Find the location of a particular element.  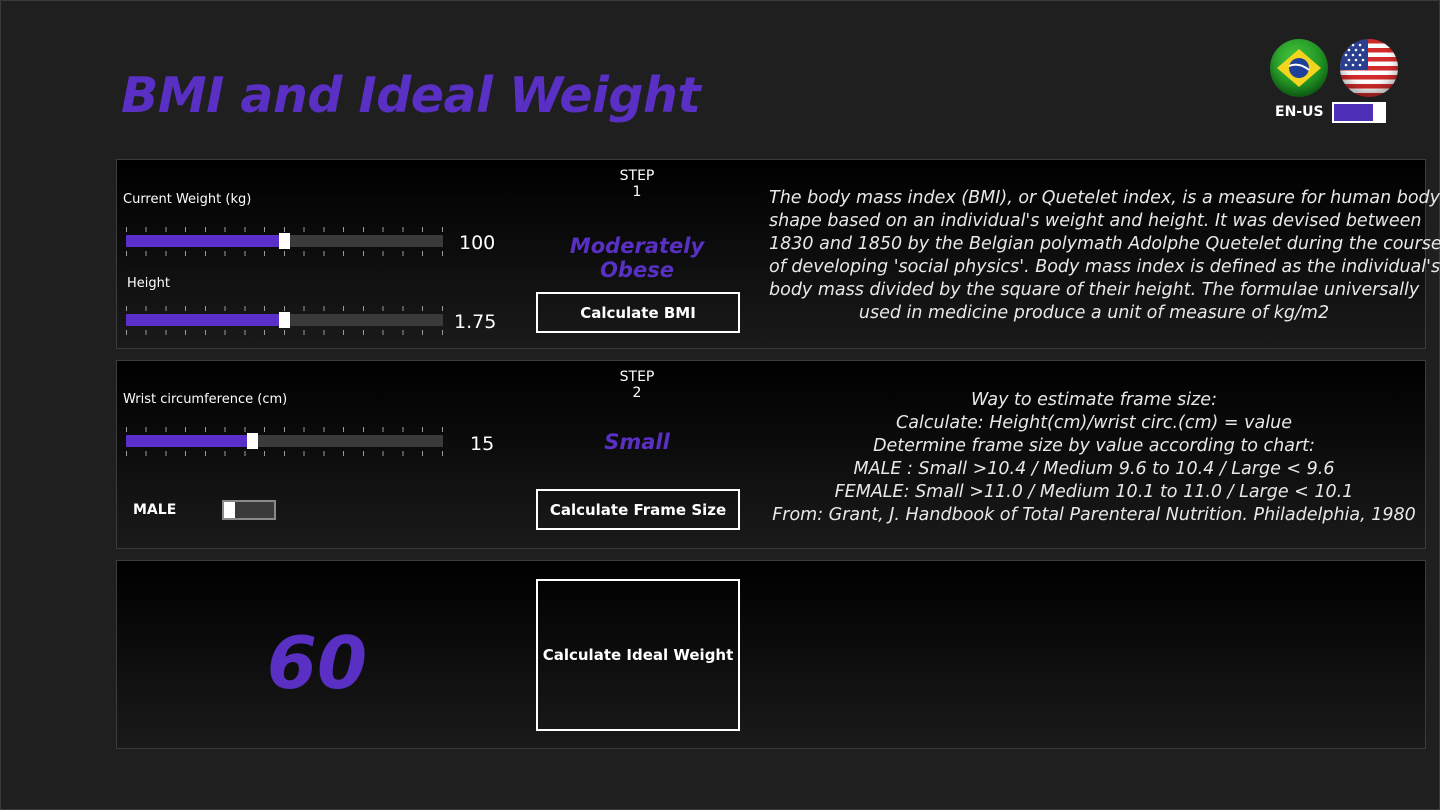

frame-size-result: Small is located at coordinates (637, 442).